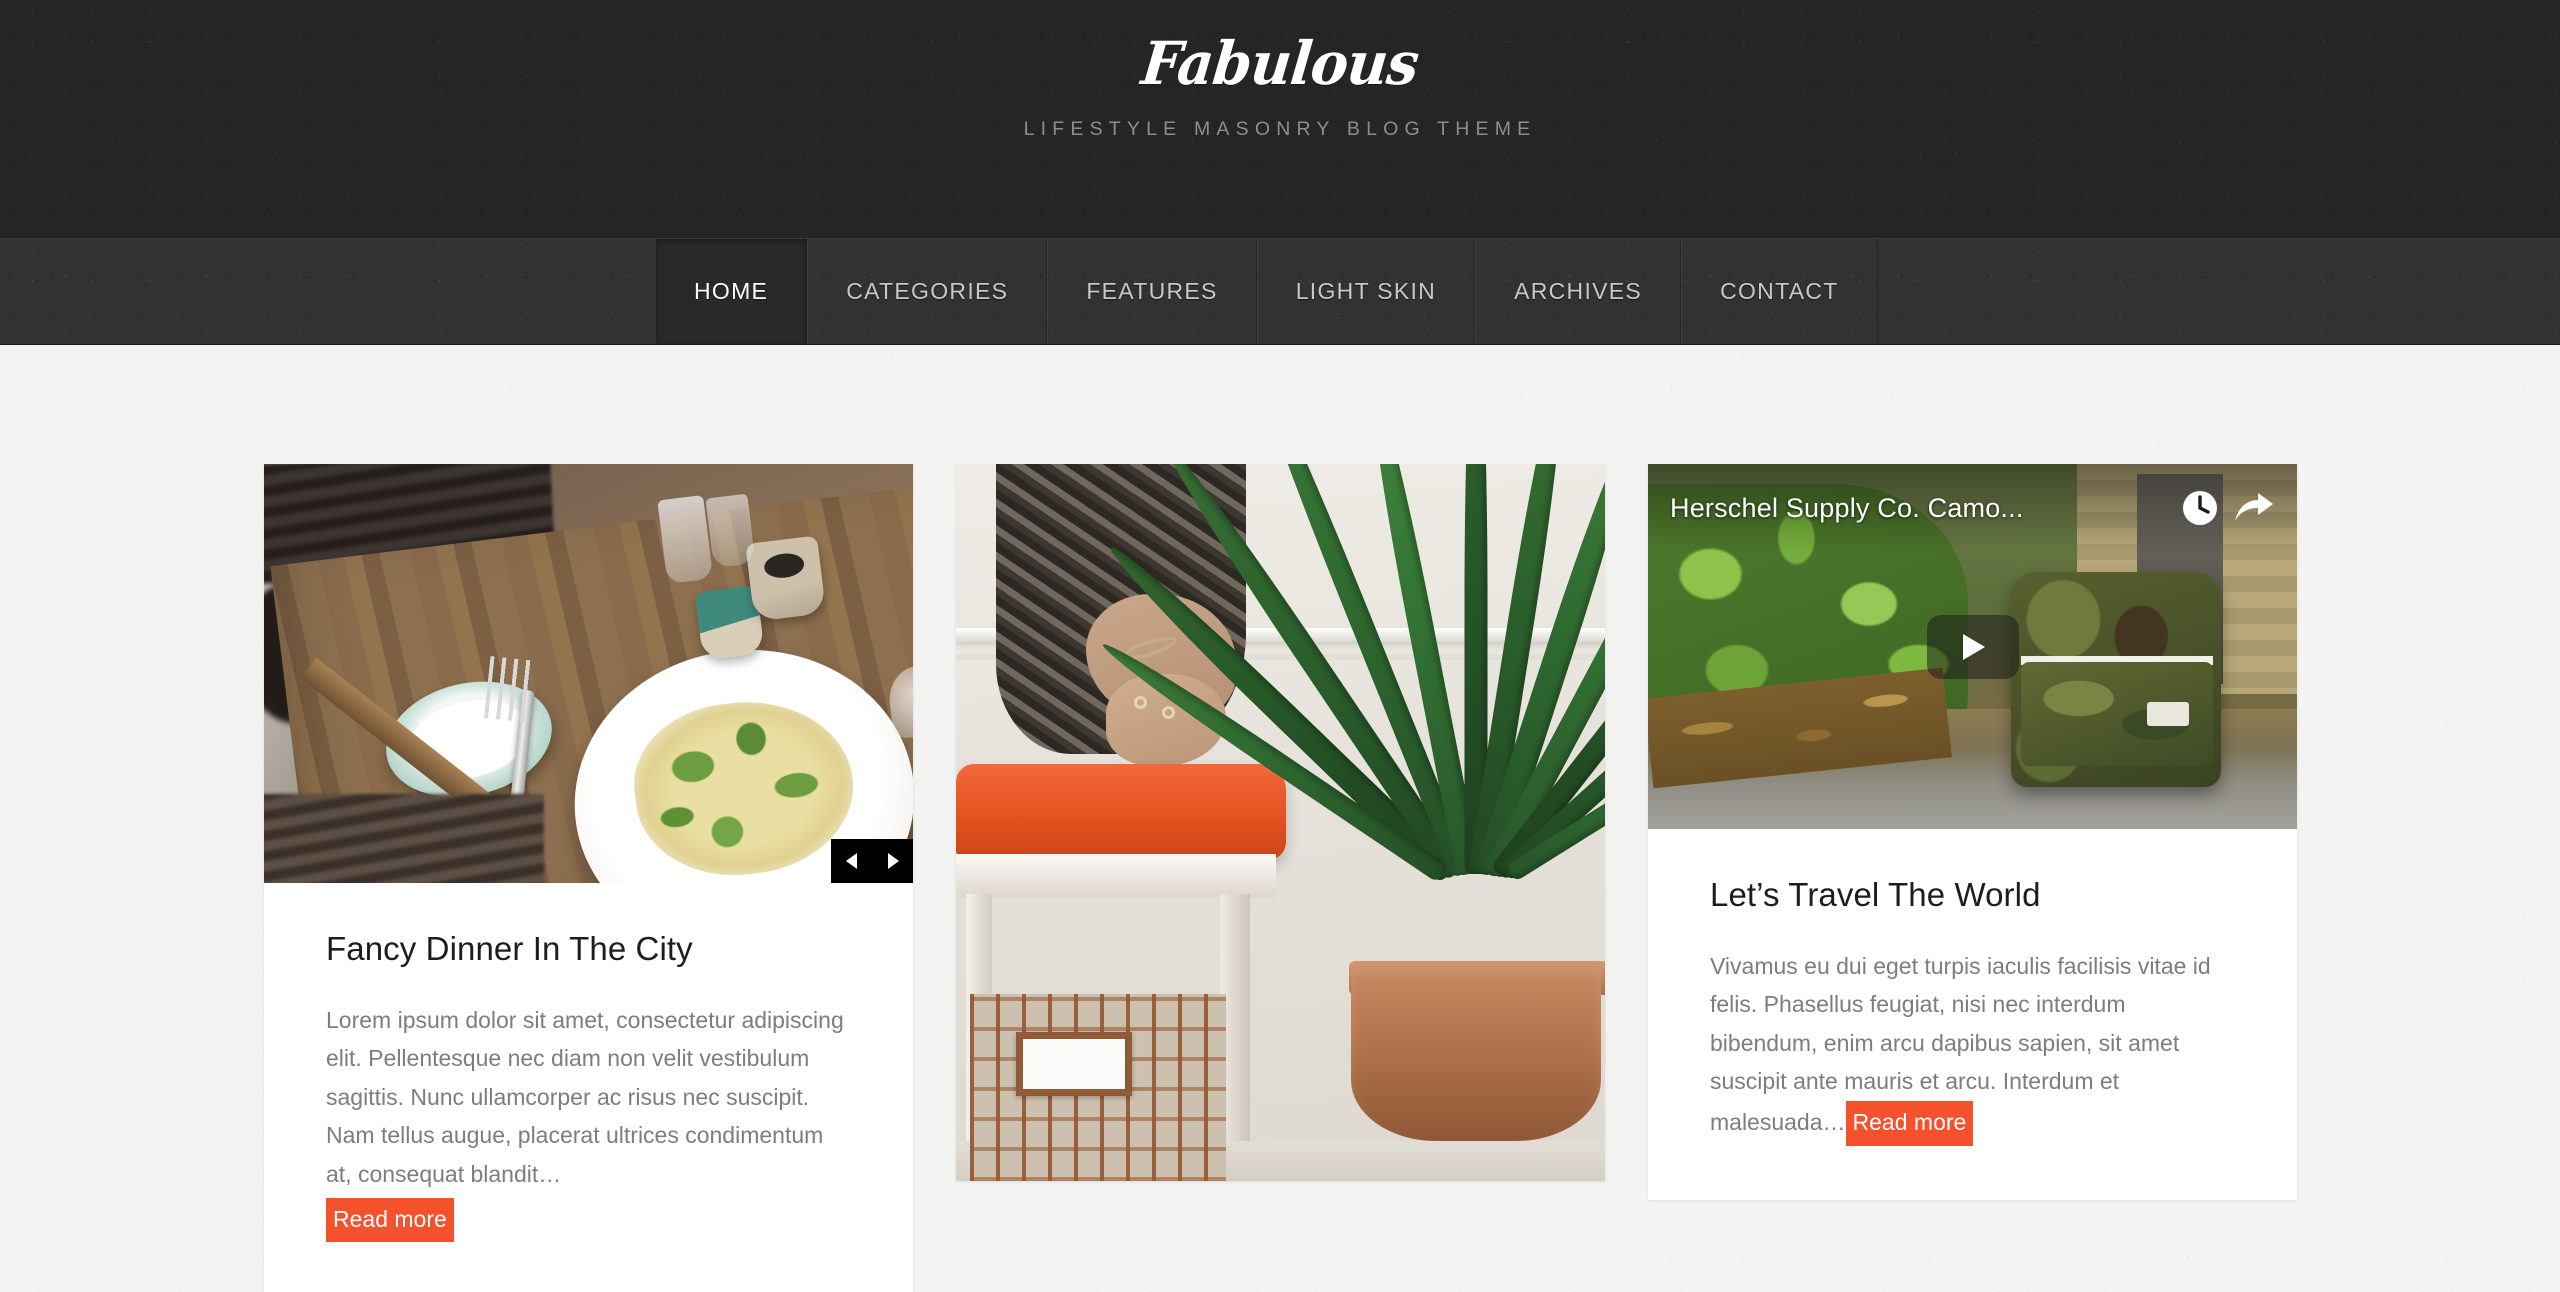  What do you see at coordinates (2254, 508) in the screenshot?
I see `share-arrow-icon` at bounding box center [2254, 508].